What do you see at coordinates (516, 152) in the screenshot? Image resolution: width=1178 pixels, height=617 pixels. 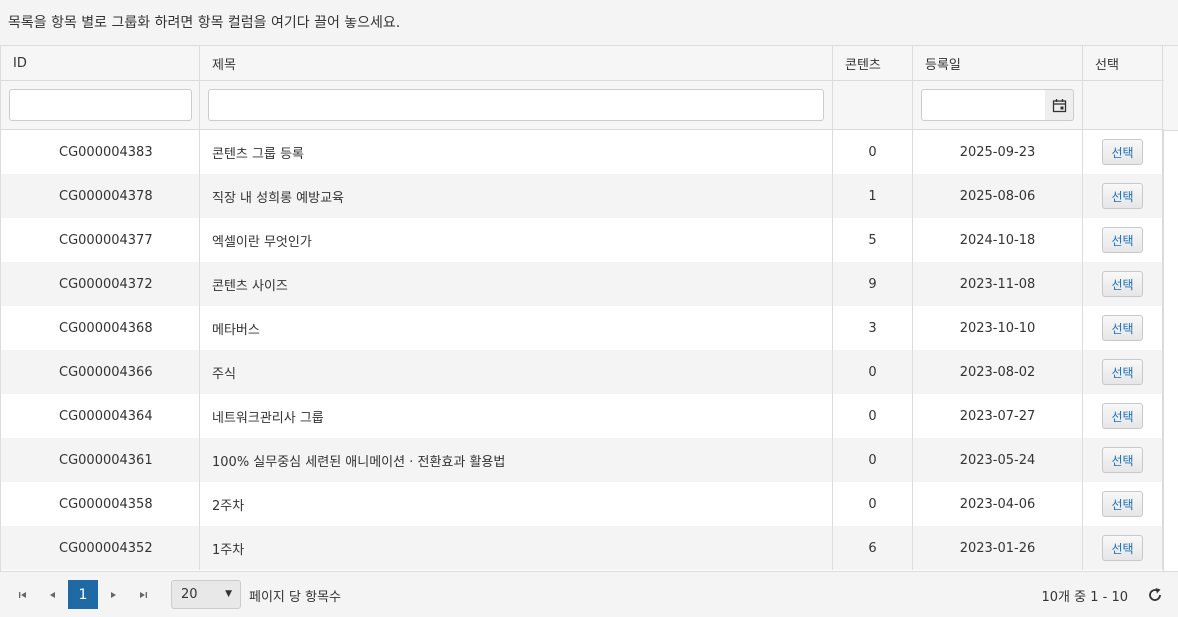 I see `cell-title: 콘텐츠 그룹 등록` at bounding box center [516, 152].